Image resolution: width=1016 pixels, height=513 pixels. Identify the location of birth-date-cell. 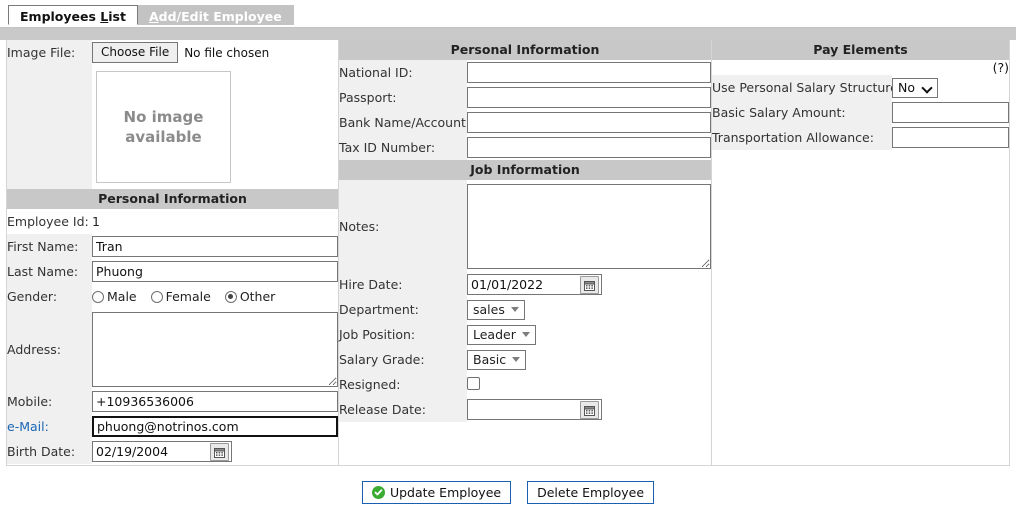
(215, 451).